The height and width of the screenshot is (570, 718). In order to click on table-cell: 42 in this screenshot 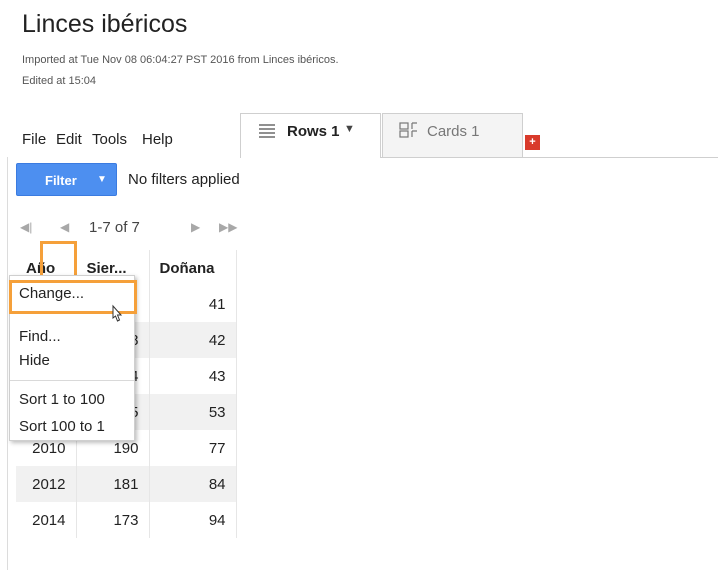, I will do `click(193, 340)`.